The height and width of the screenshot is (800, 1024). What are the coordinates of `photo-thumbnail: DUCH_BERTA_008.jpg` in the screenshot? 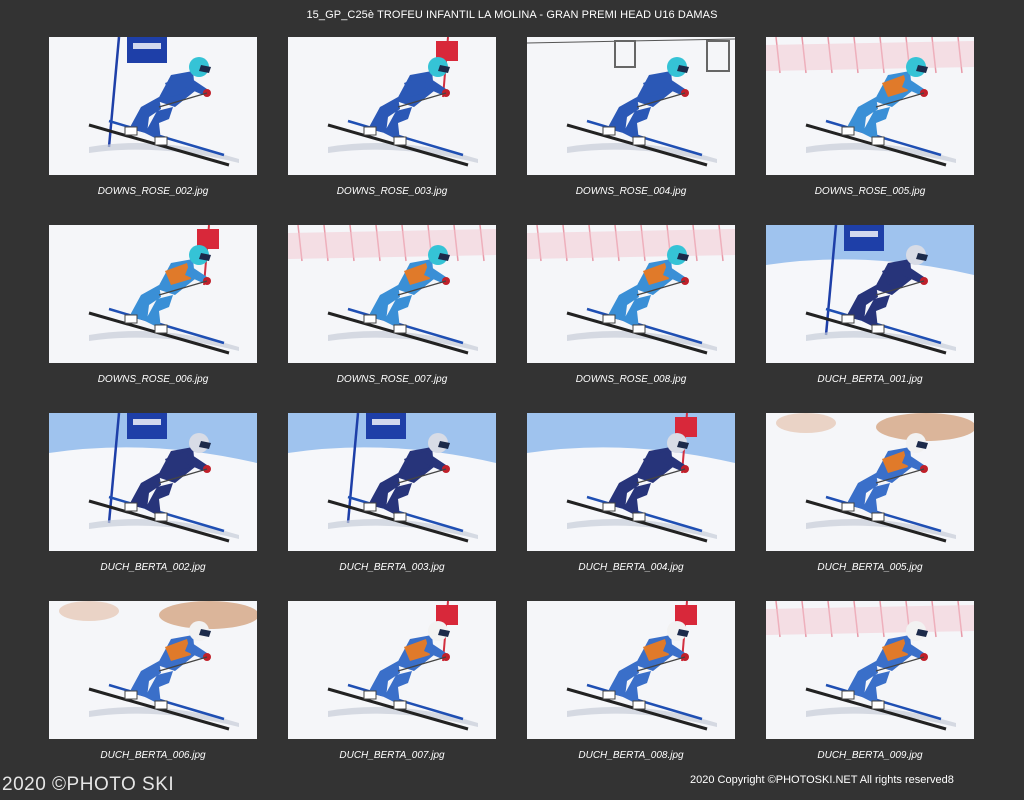 It's located at (631, 681).